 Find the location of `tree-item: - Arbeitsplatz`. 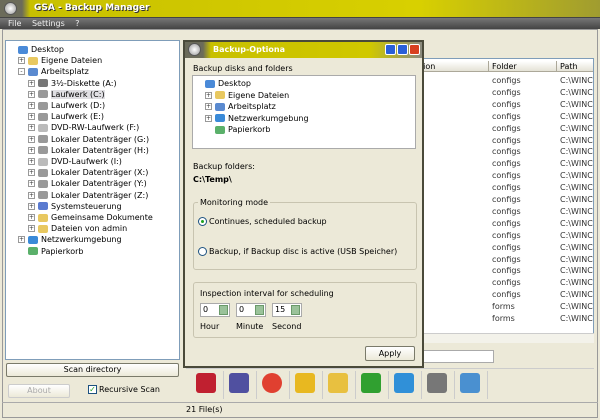

tree-item: - Arbeitsplatz is located at coordinates (53, 71).